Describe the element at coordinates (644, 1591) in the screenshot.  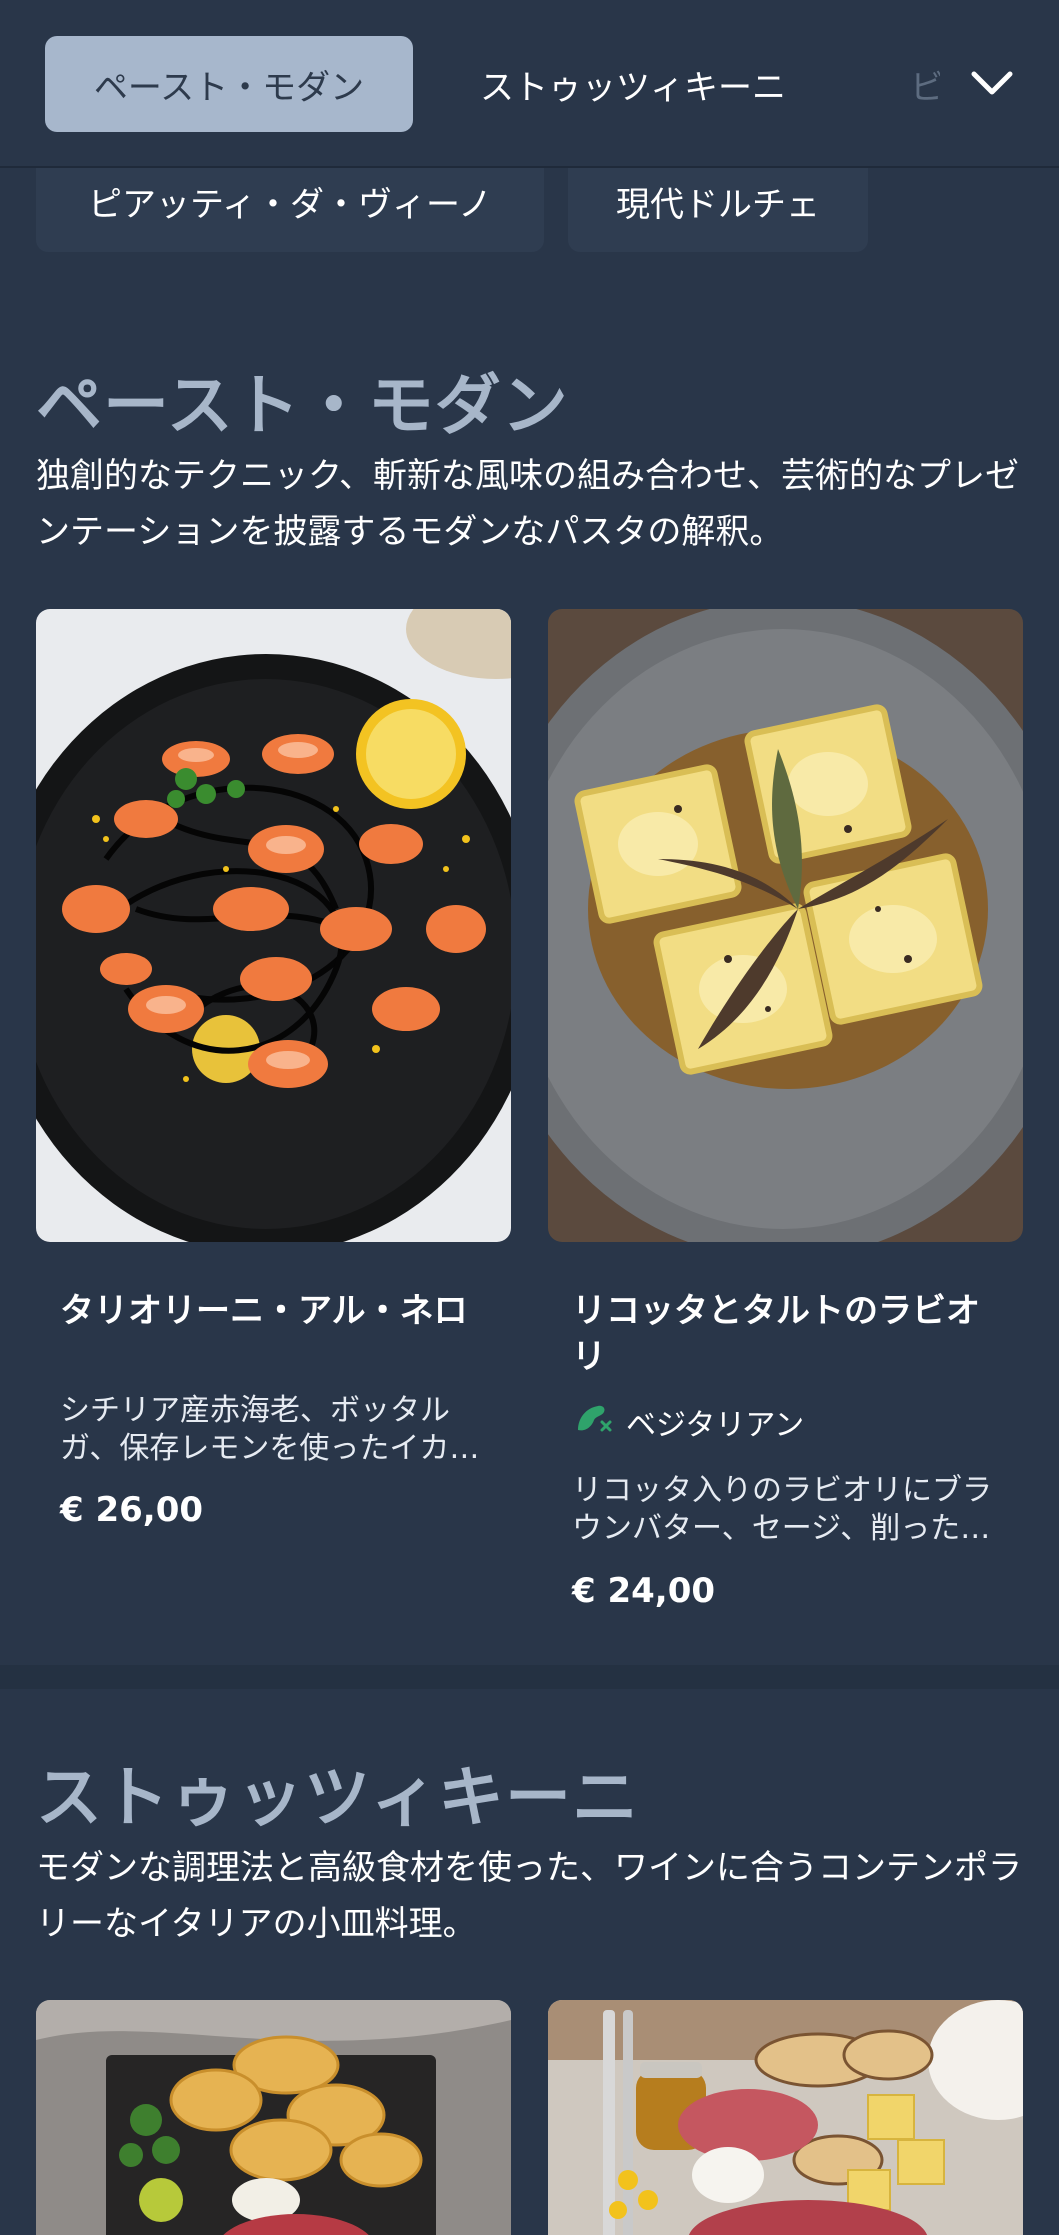
I see `dish-price-ravioli: € 24,00` at that location.